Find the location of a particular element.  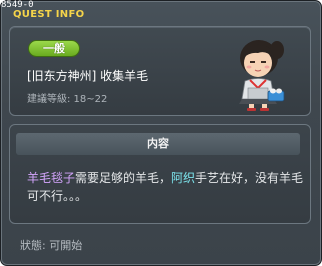

recommended-level: 建議等級: 18~22 is located at coordinates (67, 99).